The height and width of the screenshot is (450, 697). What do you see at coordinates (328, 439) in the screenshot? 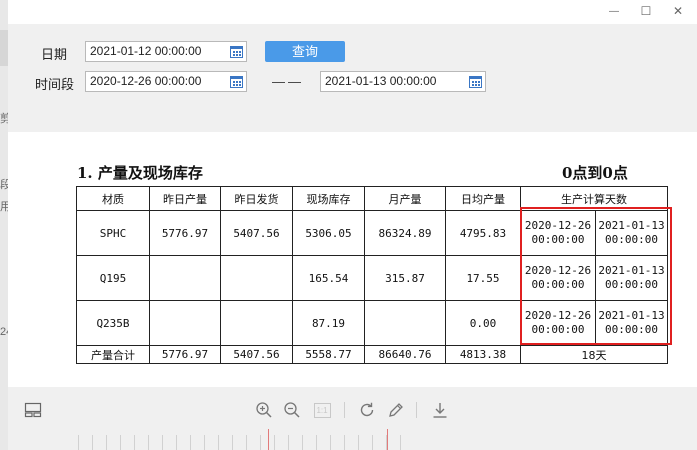
I see `page-thumbnail-frame` at bounding box center [328, 439].